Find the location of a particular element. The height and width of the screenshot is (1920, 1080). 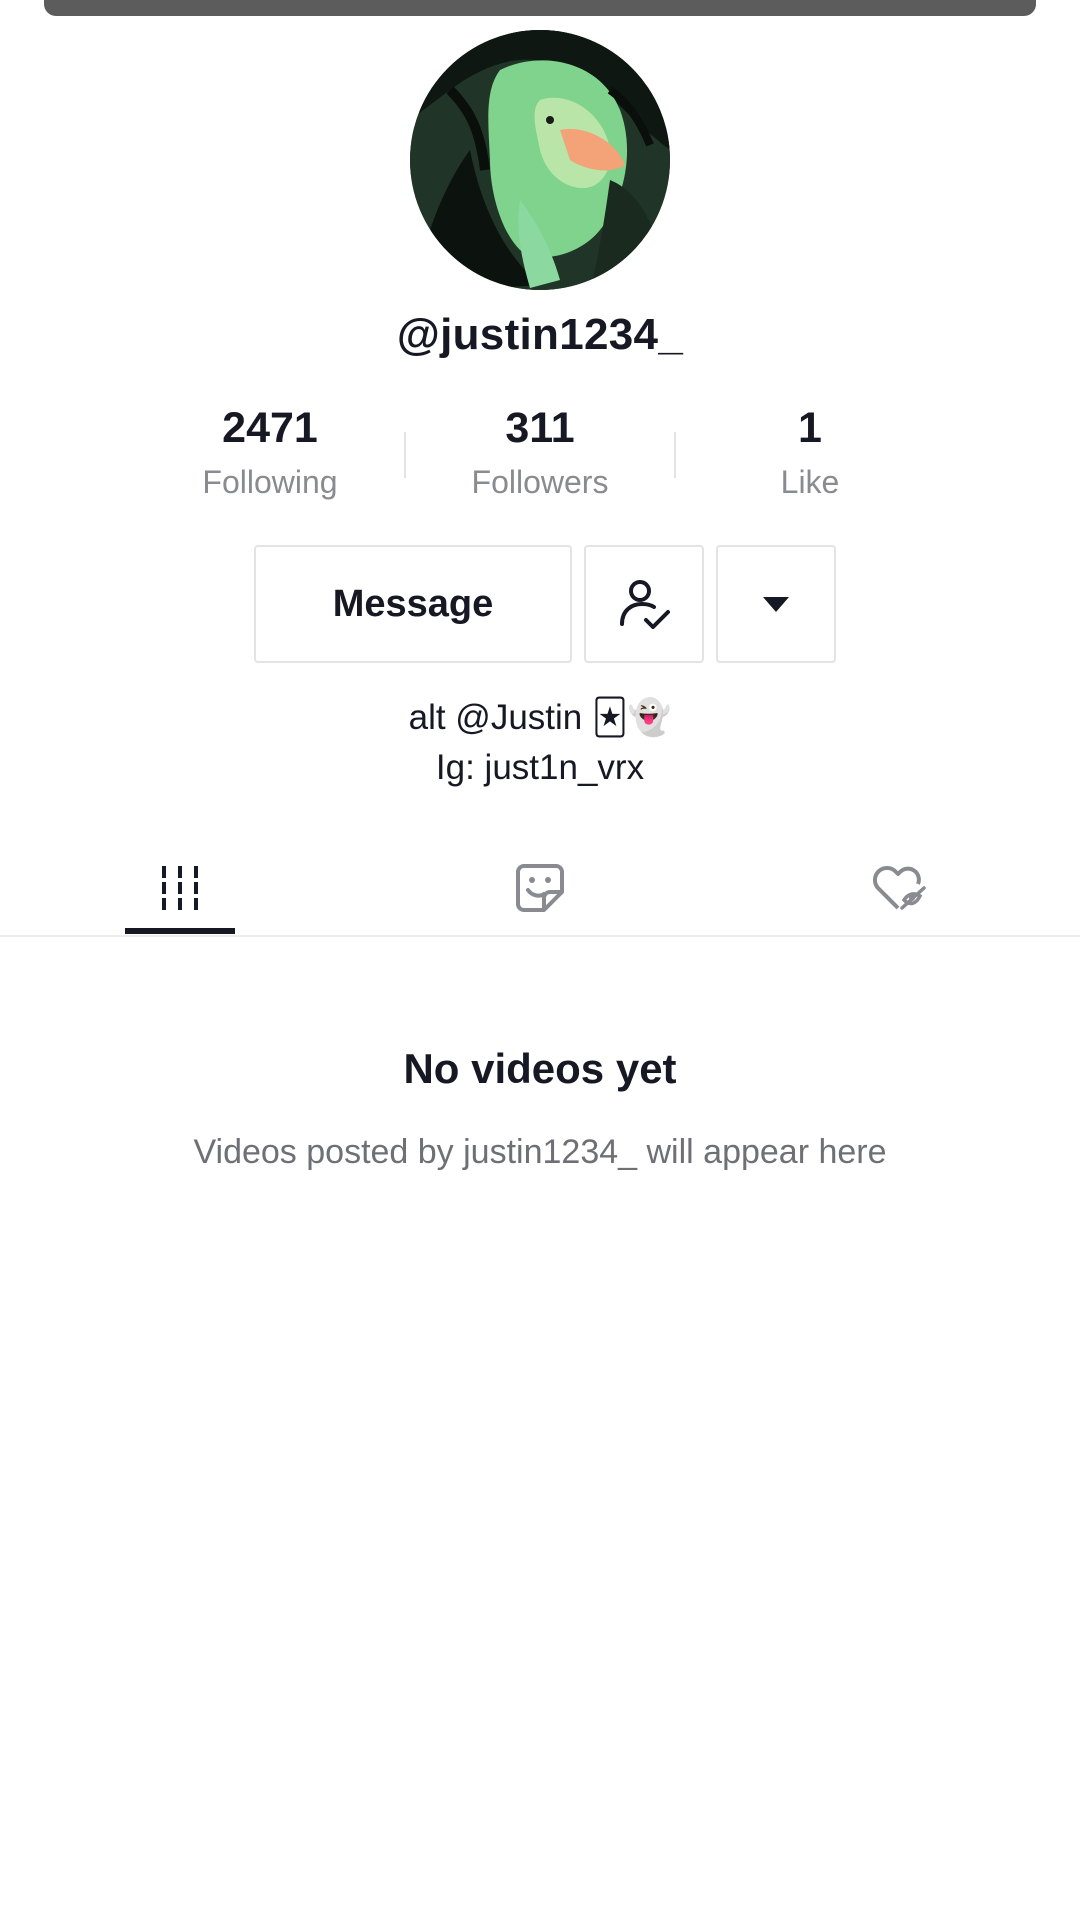

stats-row: 2471 Following 311 Followers 1 Like is located at coordinates (540, 460).